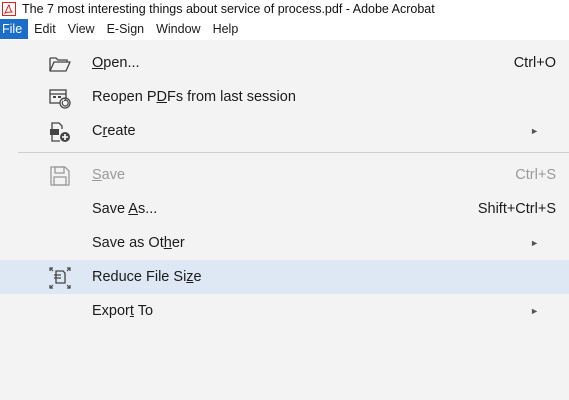  I want to click on open-folder-icon, so click(60, 64).